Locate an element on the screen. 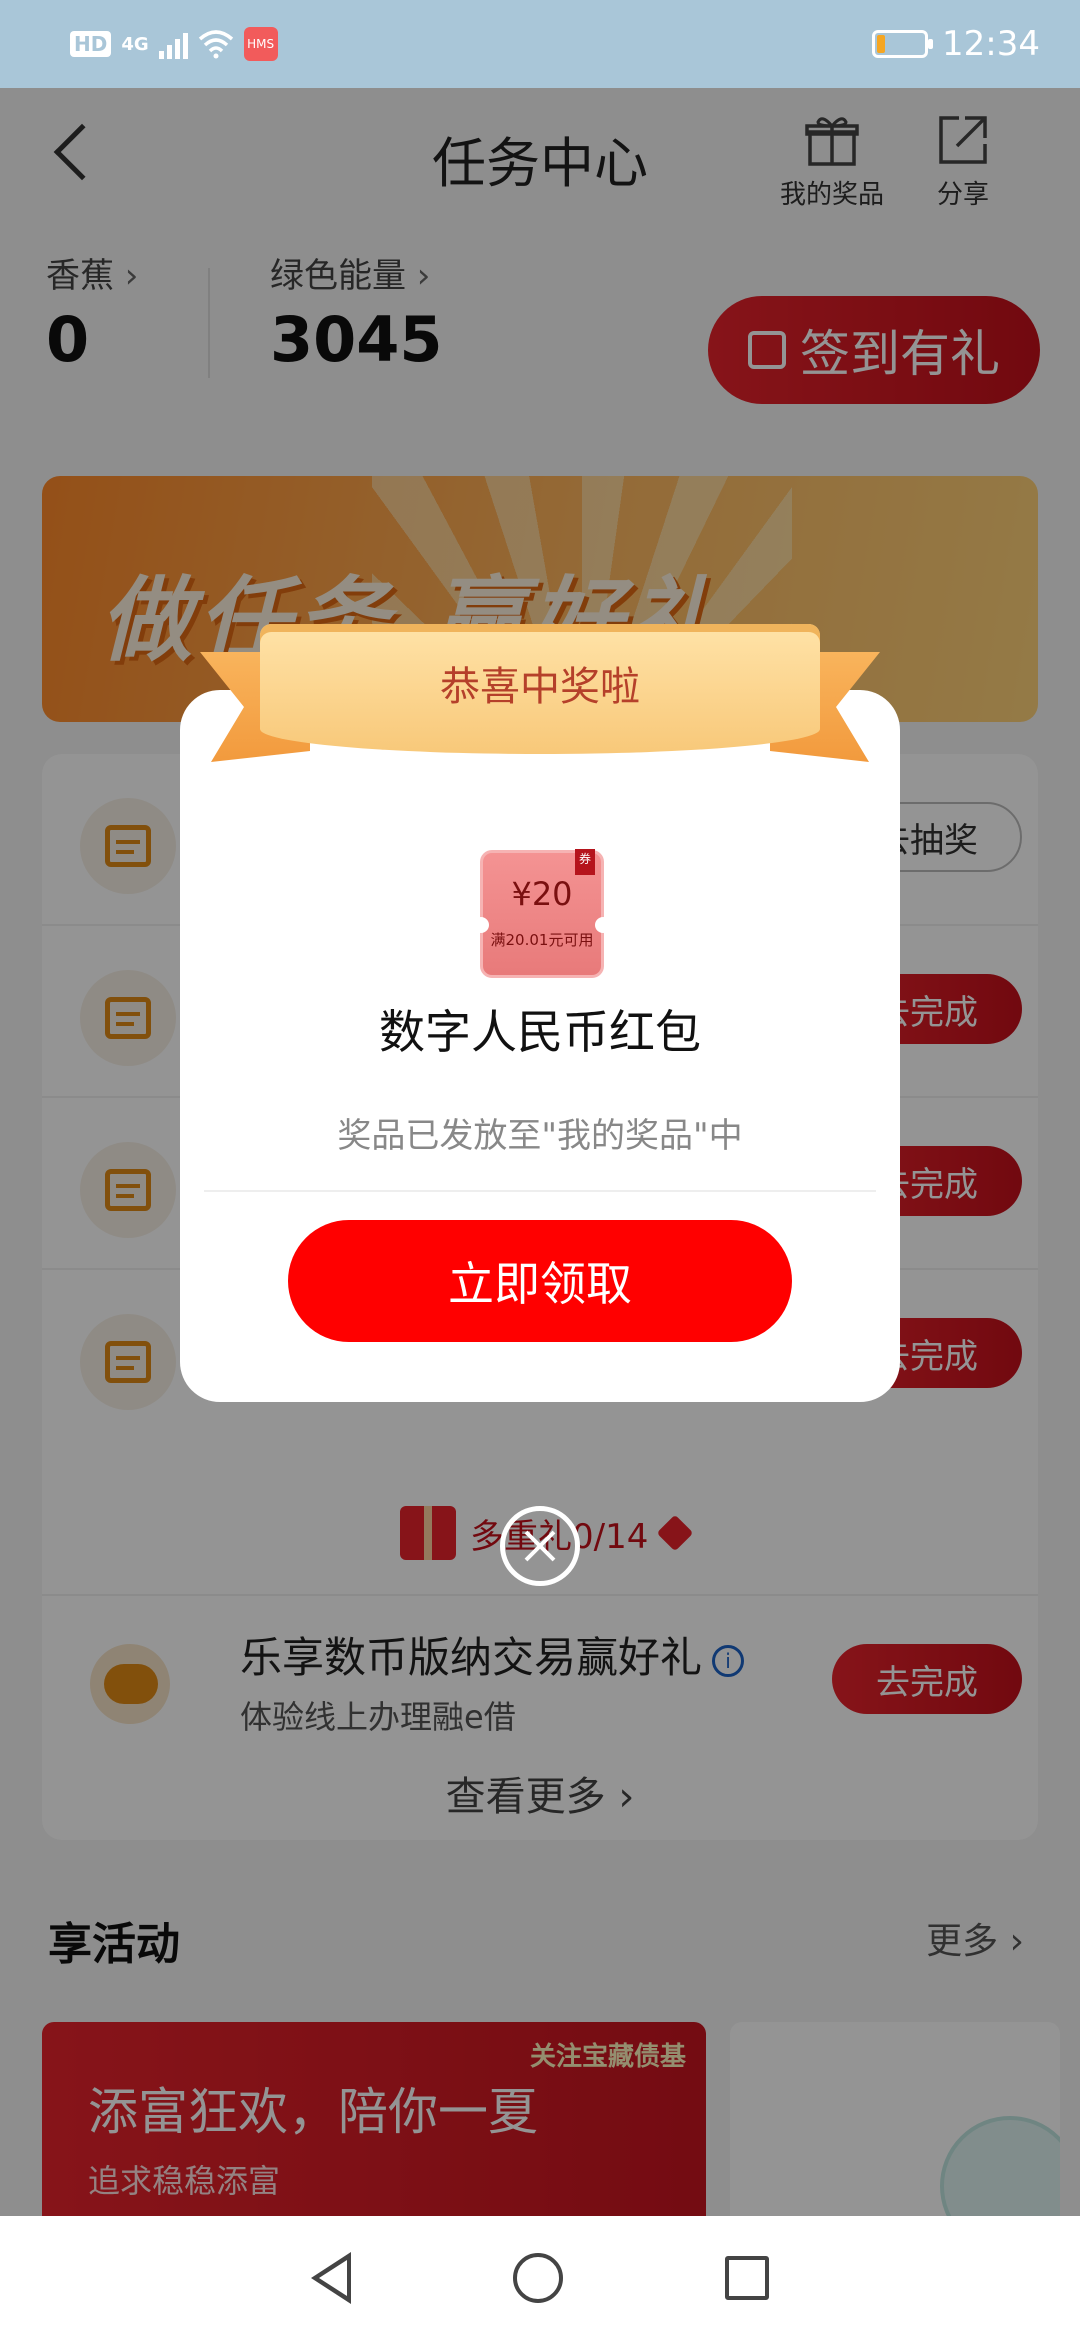 Image resolution: width=1080 pixels, height=2340 pixels. status-right: 12:34 is located at coordinates (956, 44).